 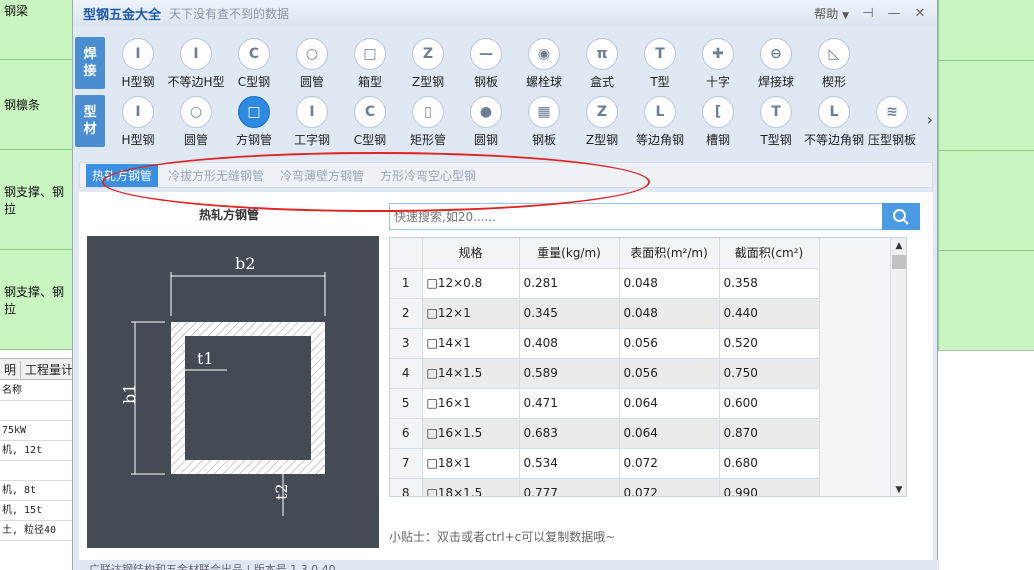 I want to click on table-row: 4 □14×1.5 0.589 0.056 0.750, so click(x=605, y=373).